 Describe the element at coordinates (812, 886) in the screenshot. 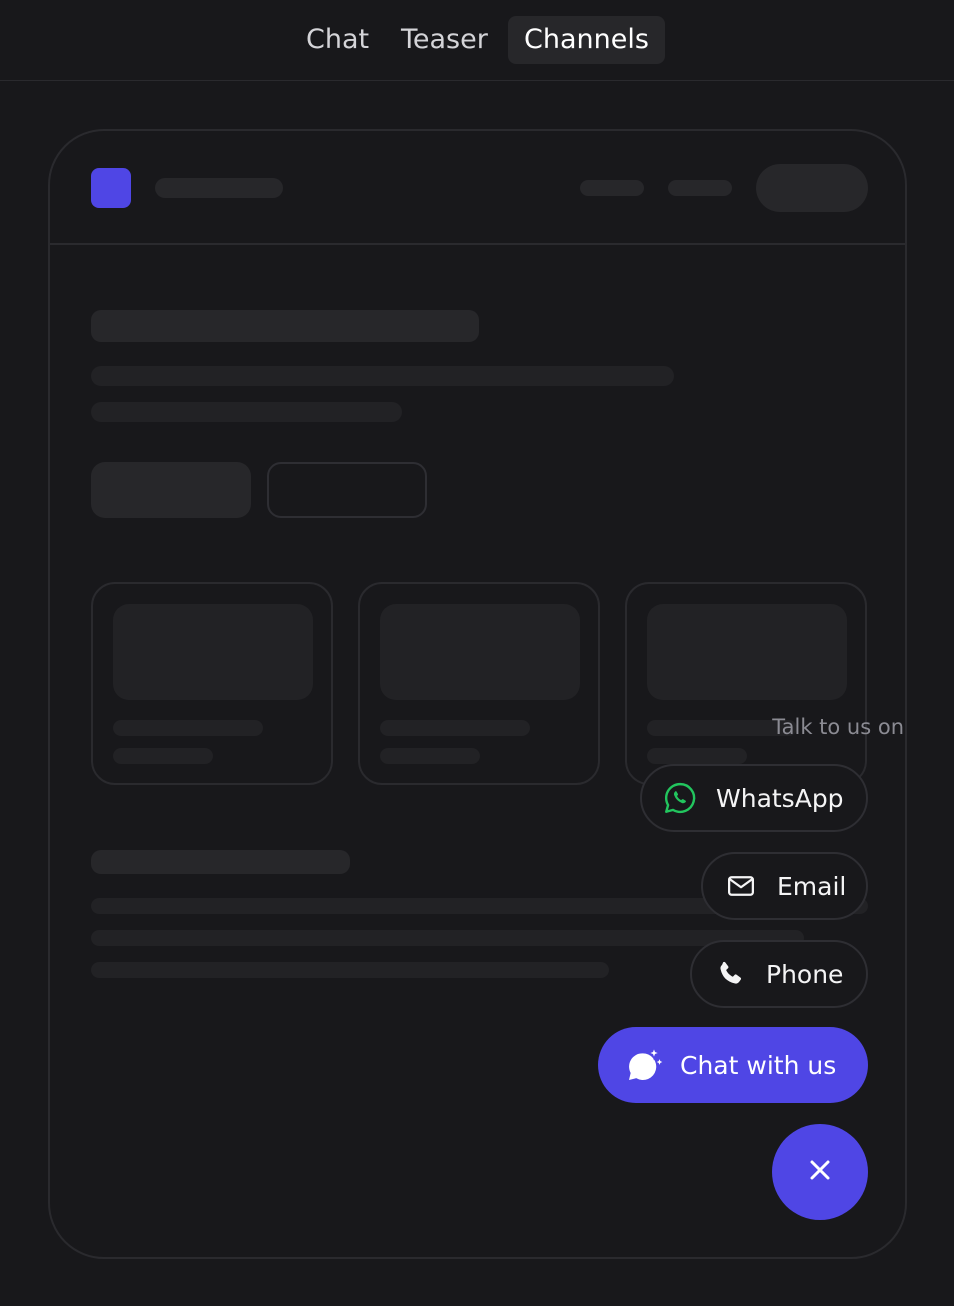

I see `email-label: Email` at that location.